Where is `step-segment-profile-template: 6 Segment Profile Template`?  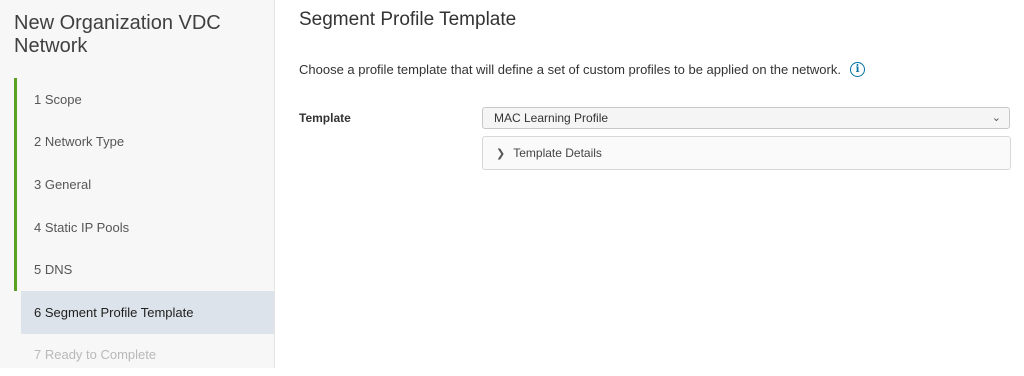
step-segment-profile-template: 6 Segment Profile Template is located at coordinates (147, 312).